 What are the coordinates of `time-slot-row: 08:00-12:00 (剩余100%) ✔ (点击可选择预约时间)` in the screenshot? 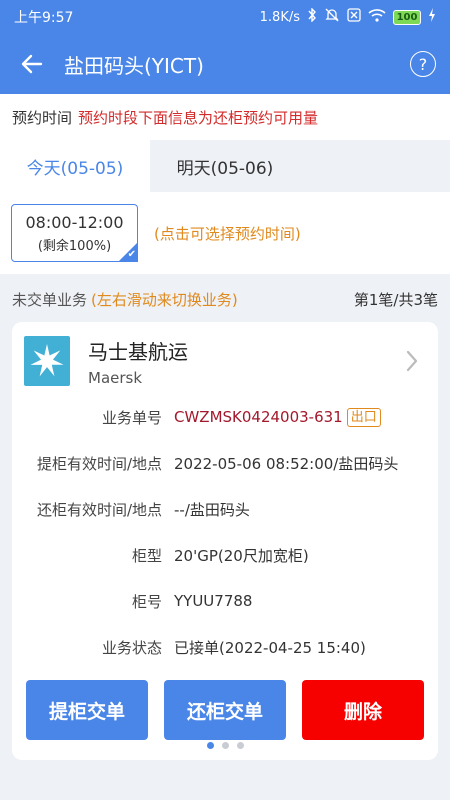 It's located at (225, 233).